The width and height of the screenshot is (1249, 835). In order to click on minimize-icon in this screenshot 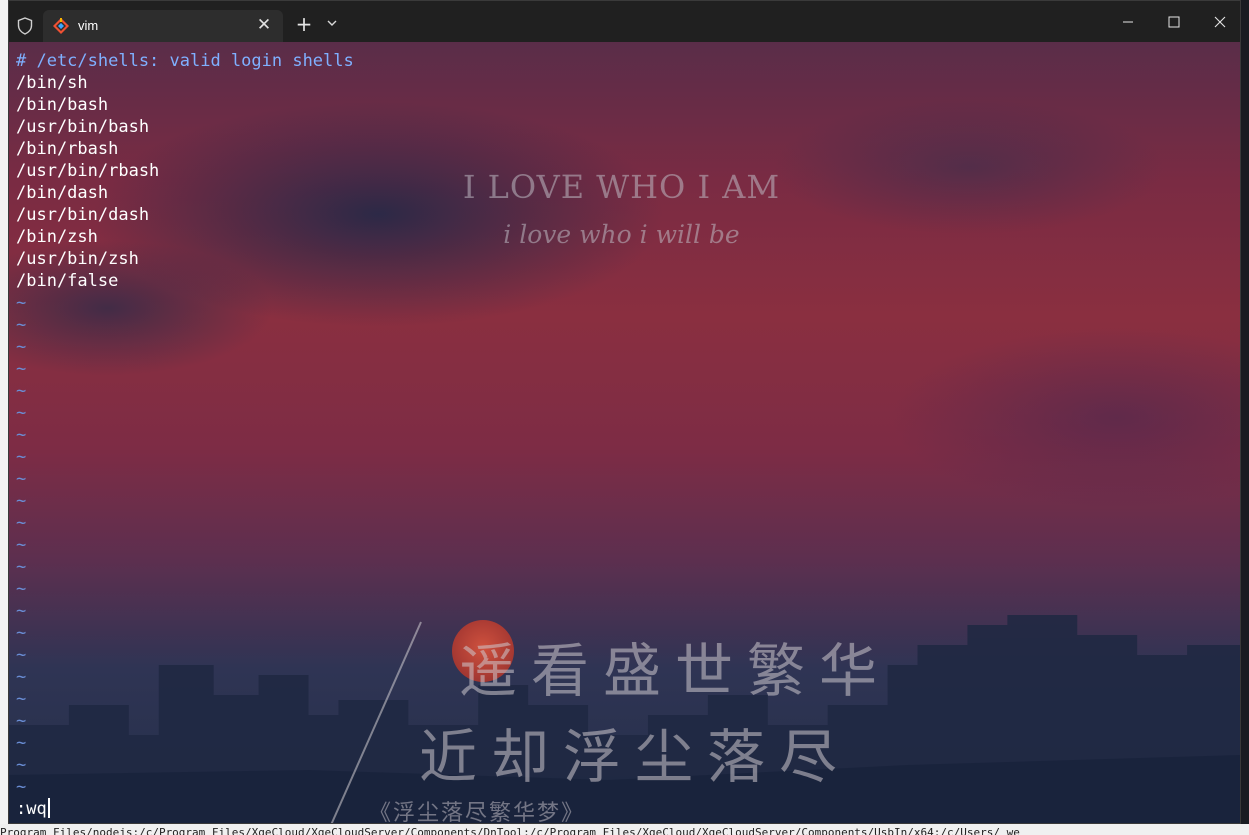, I will do `click(1128, 22)`.